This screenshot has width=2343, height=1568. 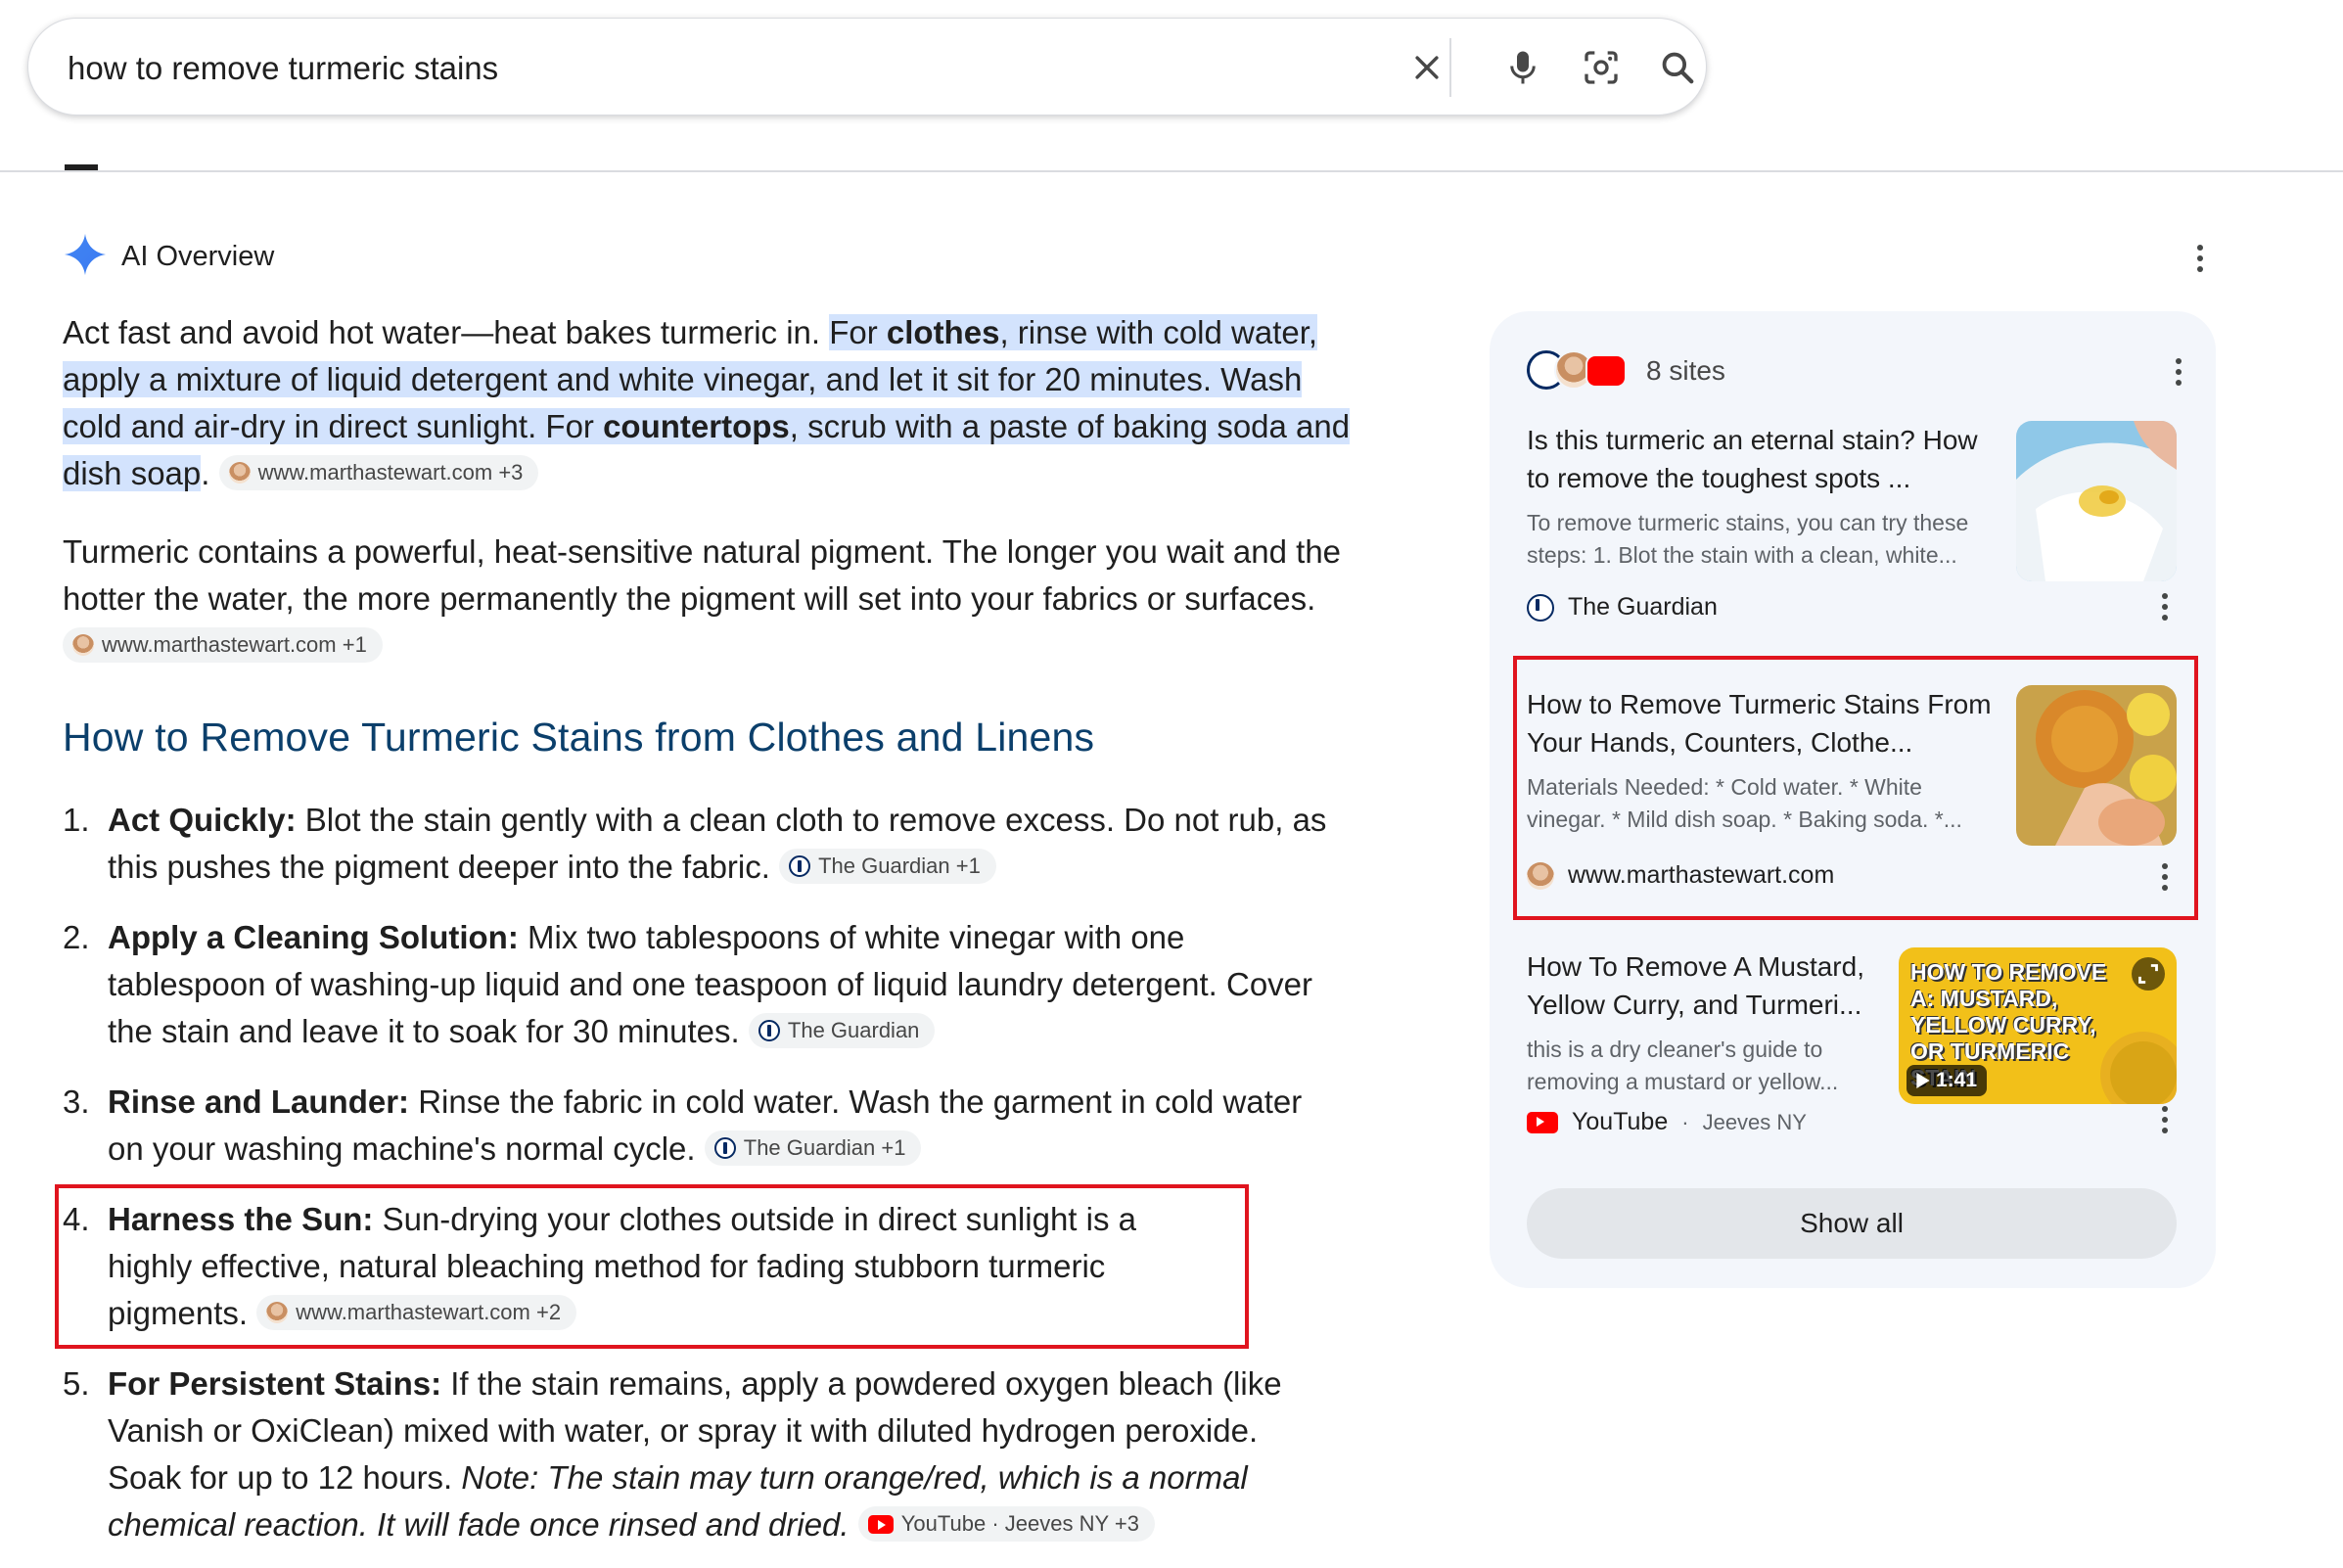 I want to click on search-icon, so click(x=1677, y=67).